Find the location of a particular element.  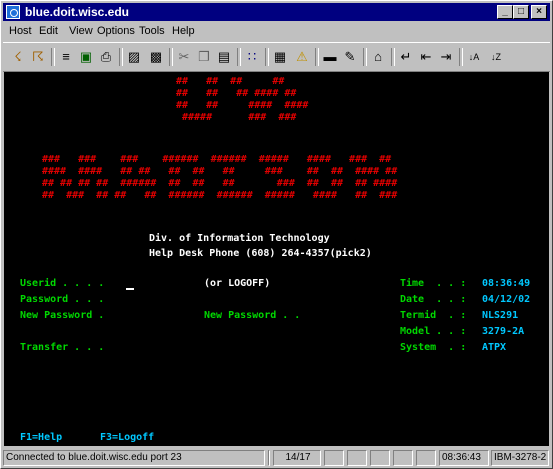

menu-help: Help is located at coordinates (183, 31).